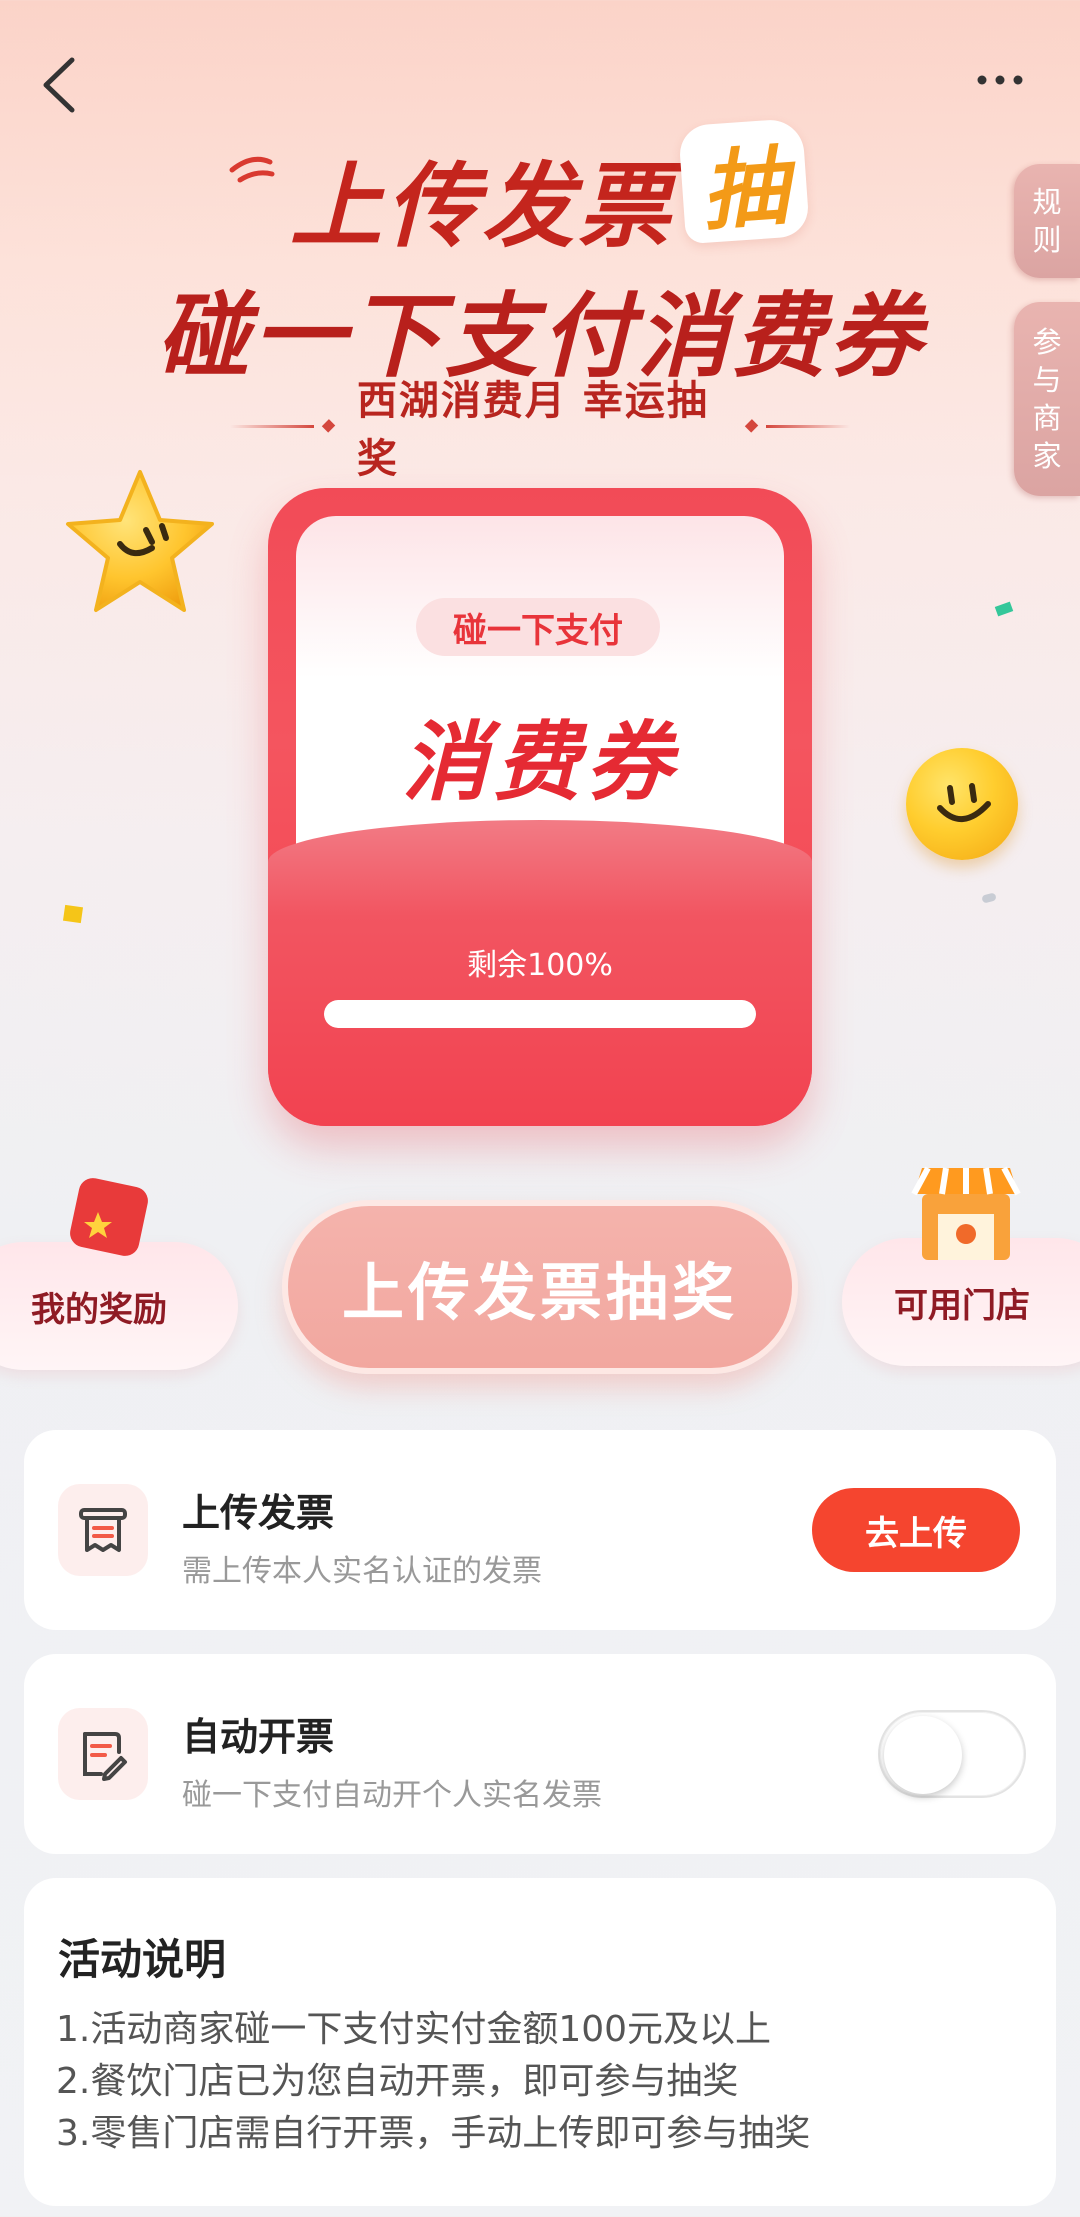 Image resolution: width=1080 pixels, height=2217 pixels. I want to click on voucher-card: 碰一下支付 消费券 剩余100%, so click(540, 807).